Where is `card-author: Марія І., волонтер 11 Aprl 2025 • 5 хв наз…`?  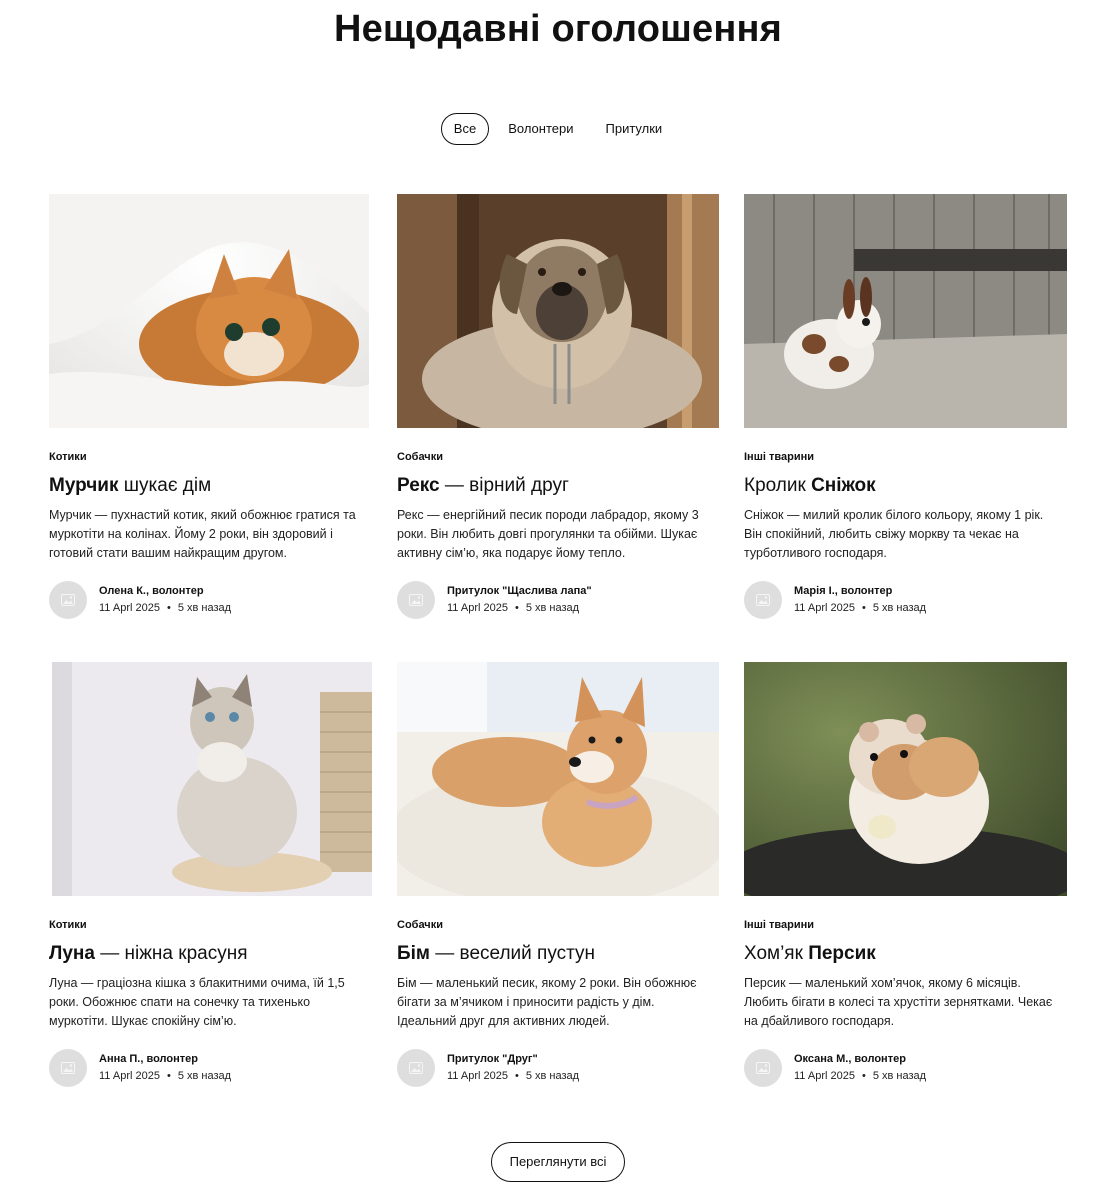
card-author: Марія І., волонтер 11 Aprl 2025 • 5 хв наз… is located at coordinates (905, 600).